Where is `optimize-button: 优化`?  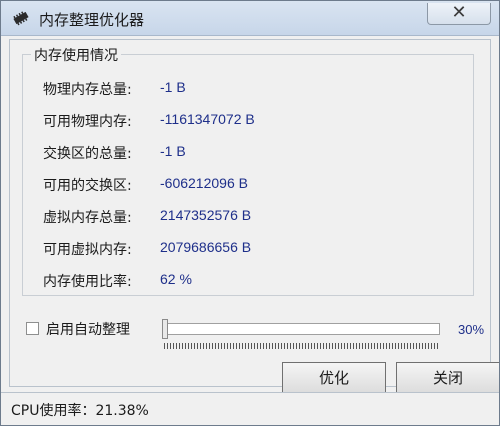
optimize-button: 优化 is located at coordinates (334, 378).